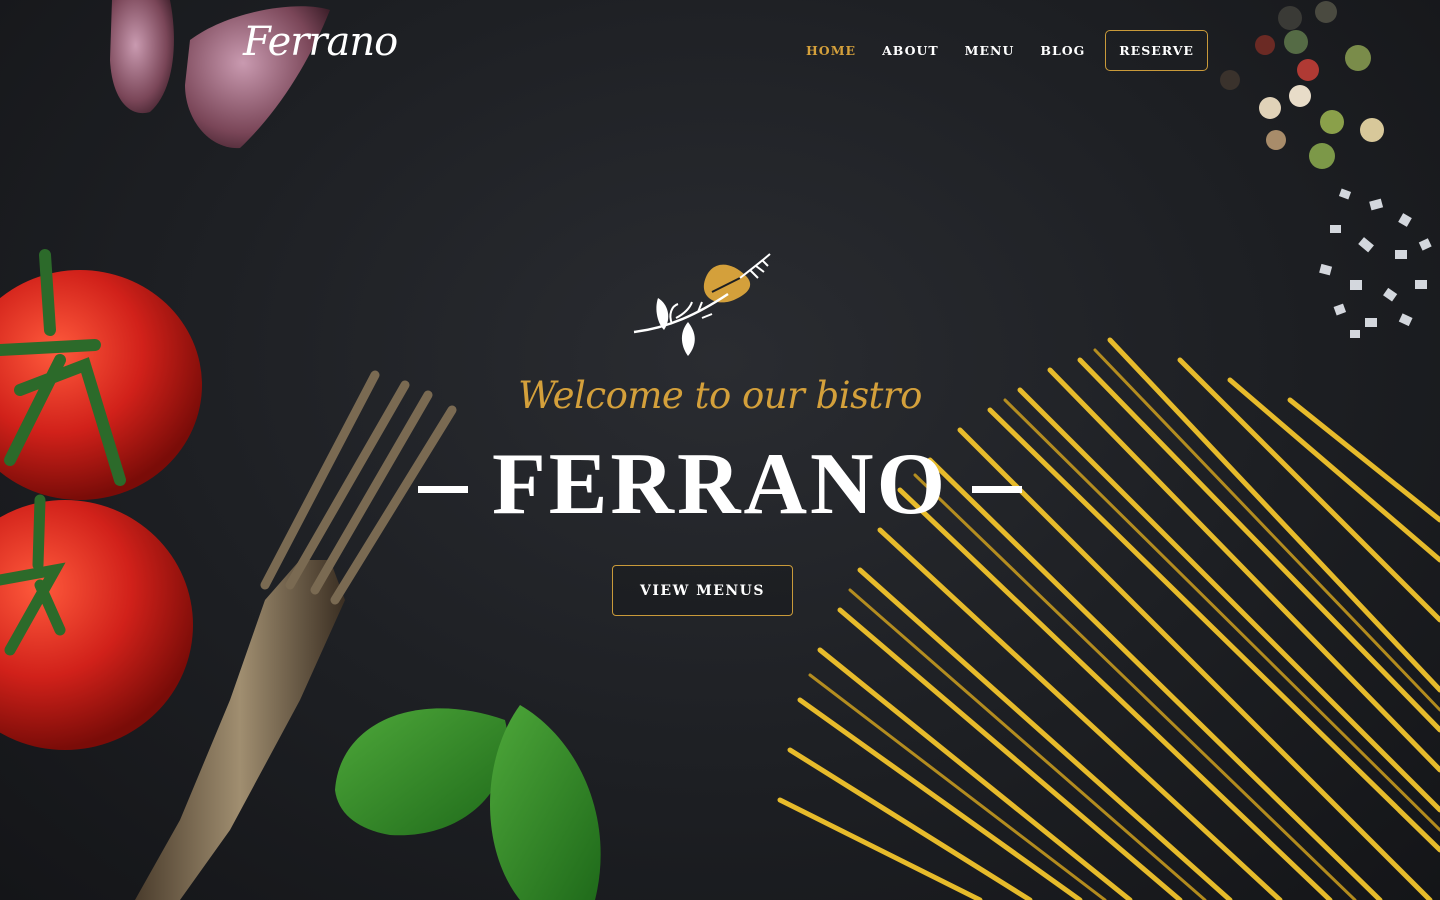  What do you see at coordinates (702, 304) in the screenshot?
I see `herb-ornament-icon` at bounding box center [702, 304].